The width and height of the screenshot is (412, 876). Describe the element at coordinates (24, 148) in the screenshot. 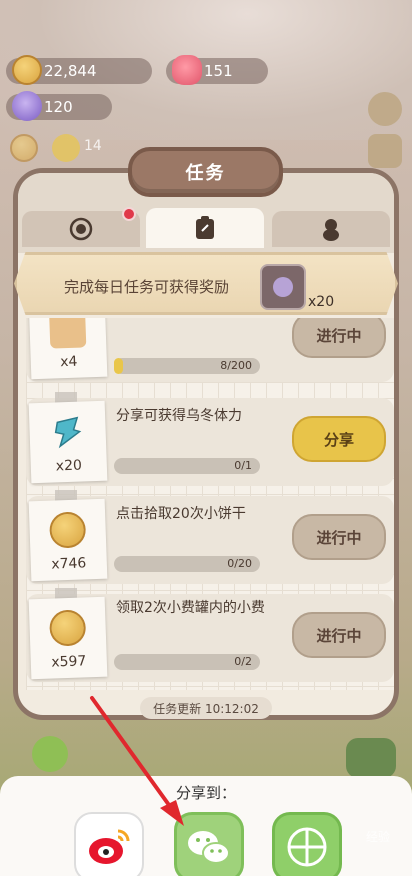

I see `flower-icon` at that location.